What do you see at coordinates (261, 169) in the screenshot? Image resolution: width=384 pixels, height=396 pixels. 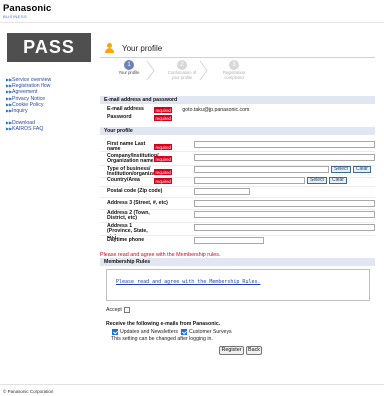 I see `business-type-input` at bounding box center [261, 169].